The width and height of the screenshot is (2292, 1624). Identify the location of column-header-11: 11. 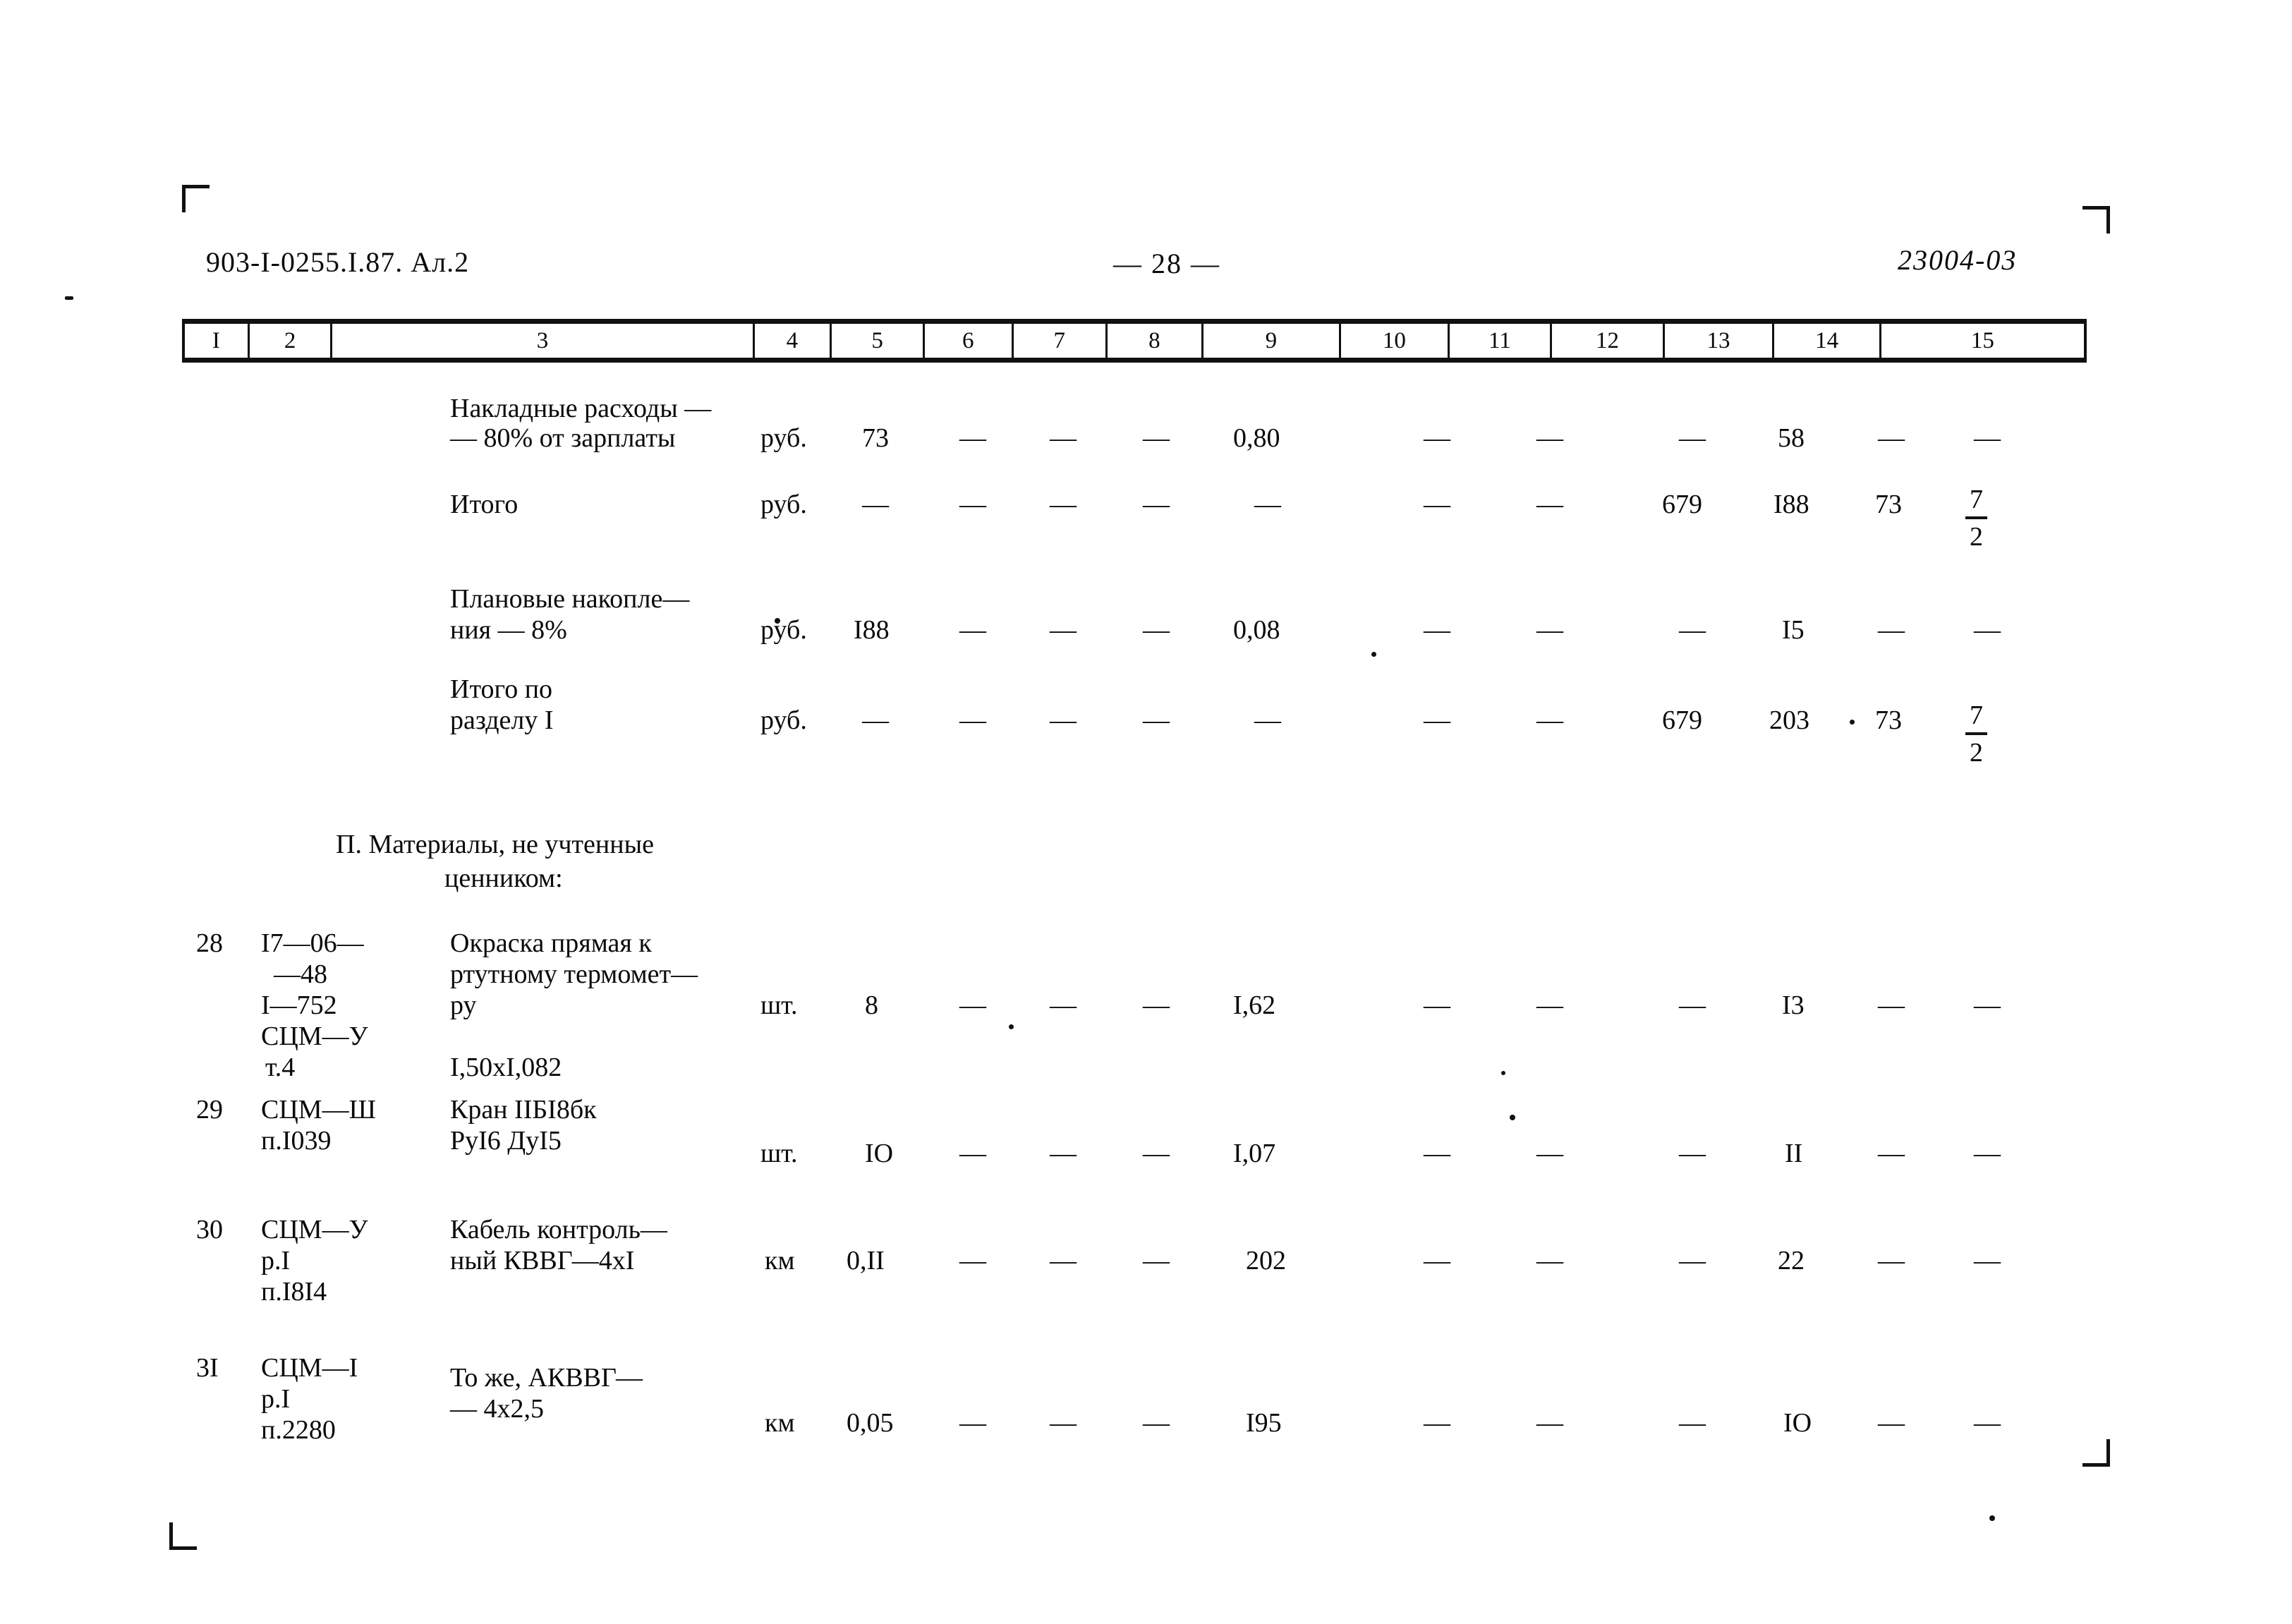
(1501, 341).